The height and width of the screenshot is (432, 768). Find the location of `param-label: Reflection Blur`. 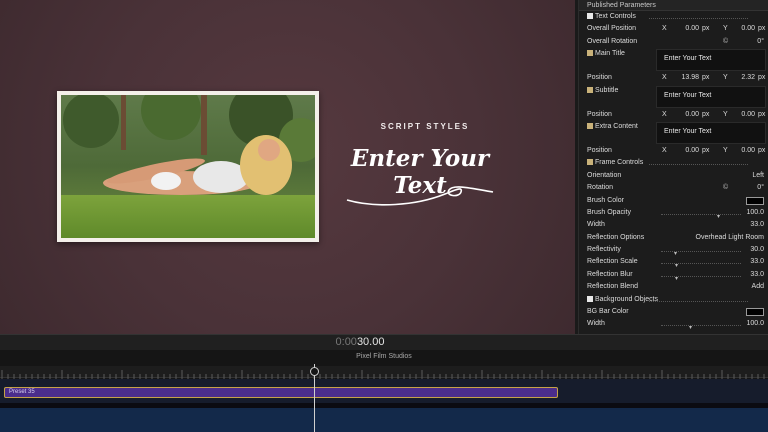

param-label: Reflection Blur is located at coordinates (610, 274).